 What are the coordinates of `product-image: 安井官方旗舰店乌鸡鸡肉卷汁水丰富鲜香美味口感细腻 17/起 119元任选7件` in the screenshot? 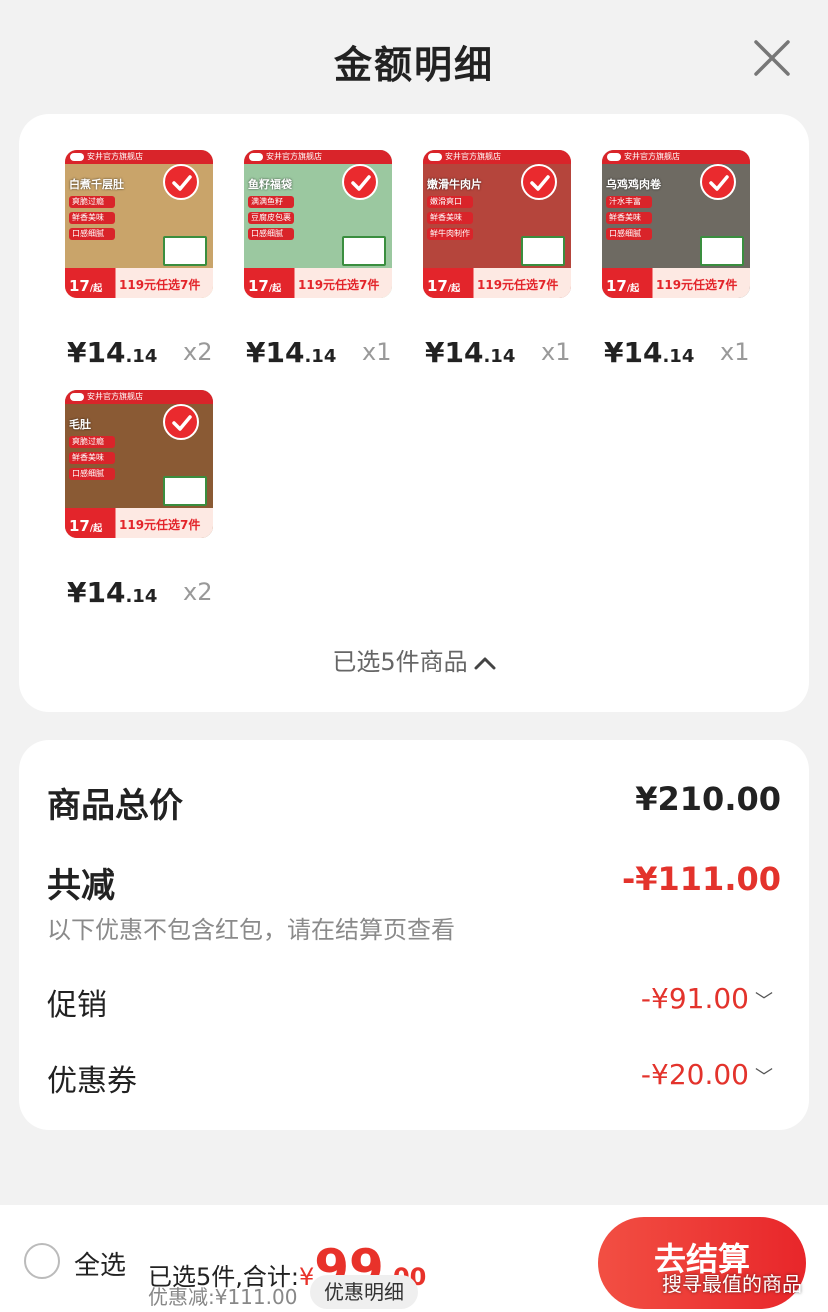 It's located at (676, 224).